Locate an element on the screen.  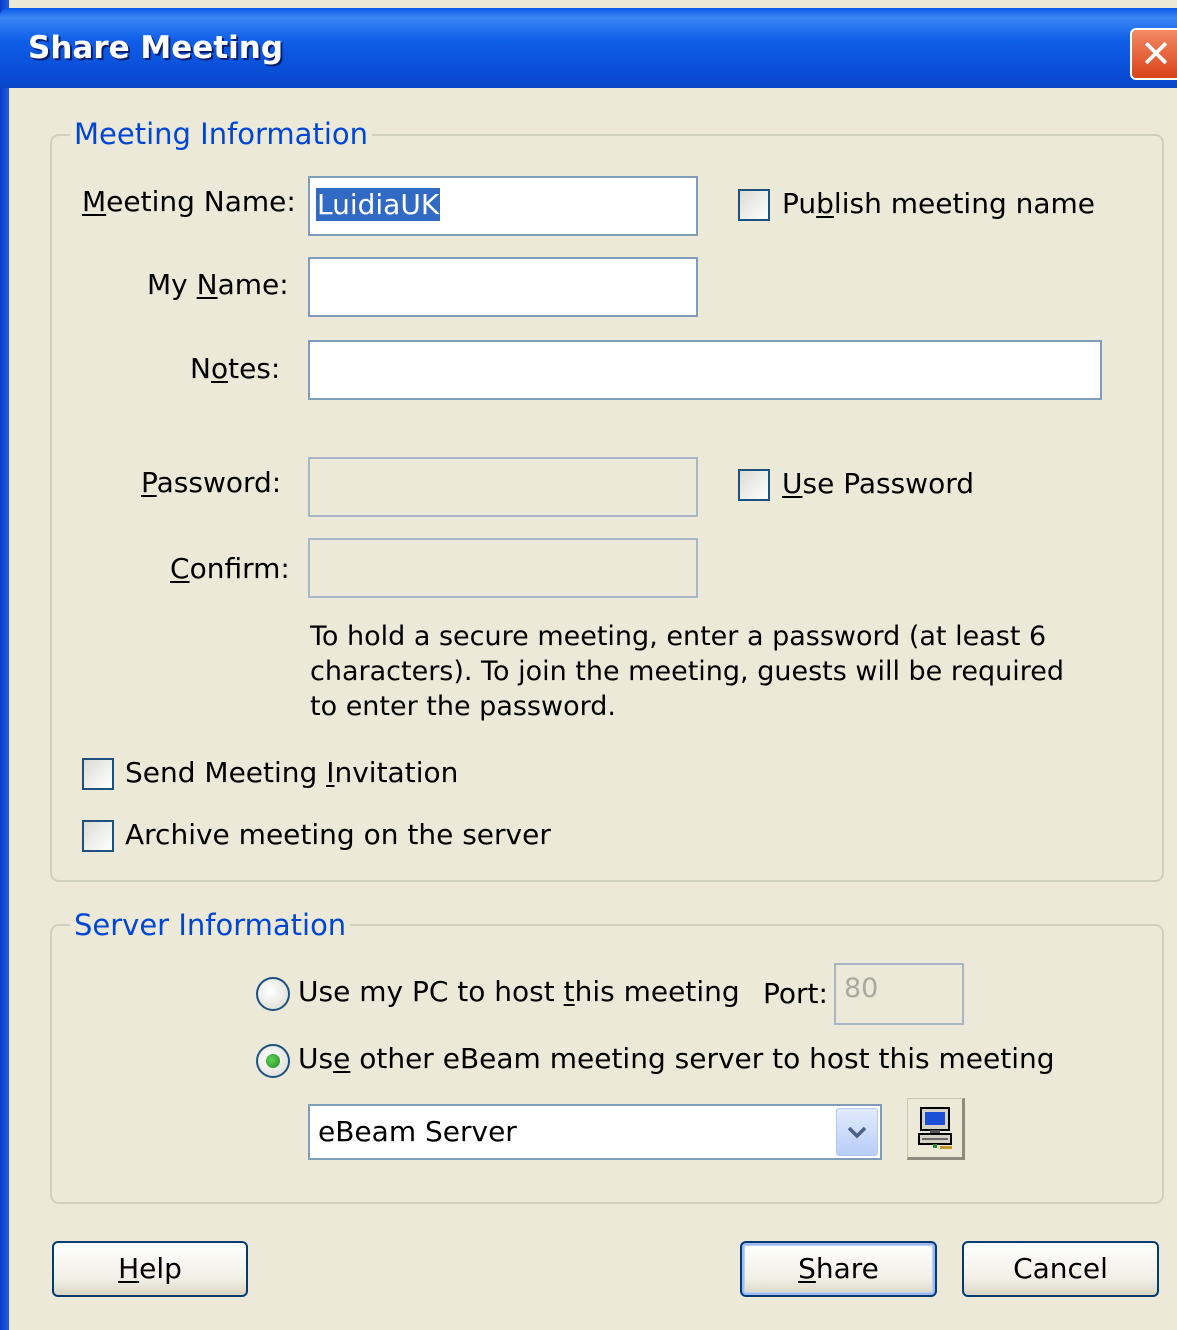
my-name-label: My Name: is located at coordinates (218, 284).